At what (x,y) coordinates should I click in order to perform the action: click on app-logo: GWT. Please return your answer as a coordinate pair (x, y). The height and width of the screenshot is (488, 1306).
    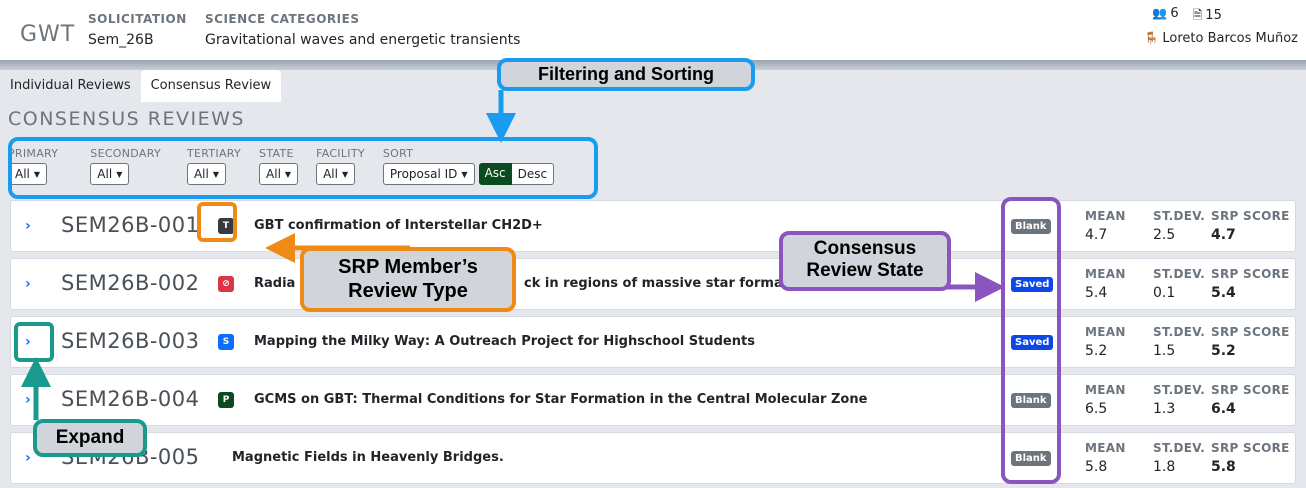
    Looking at the image, I should click on (48, 34).